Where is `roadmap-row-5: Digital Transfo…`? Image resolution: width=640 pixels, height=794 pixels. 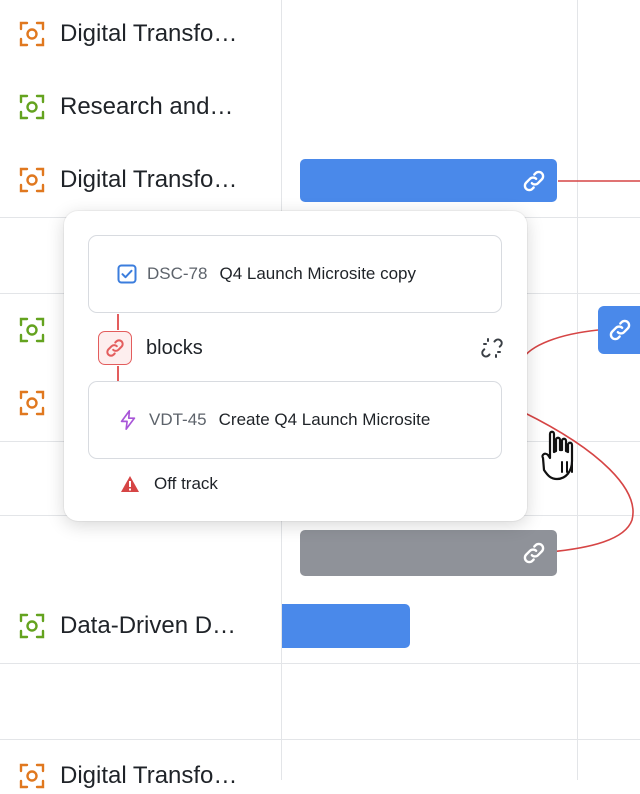 roadmap-row-5: Digital Transfo… is located at coordinates (127, 776).